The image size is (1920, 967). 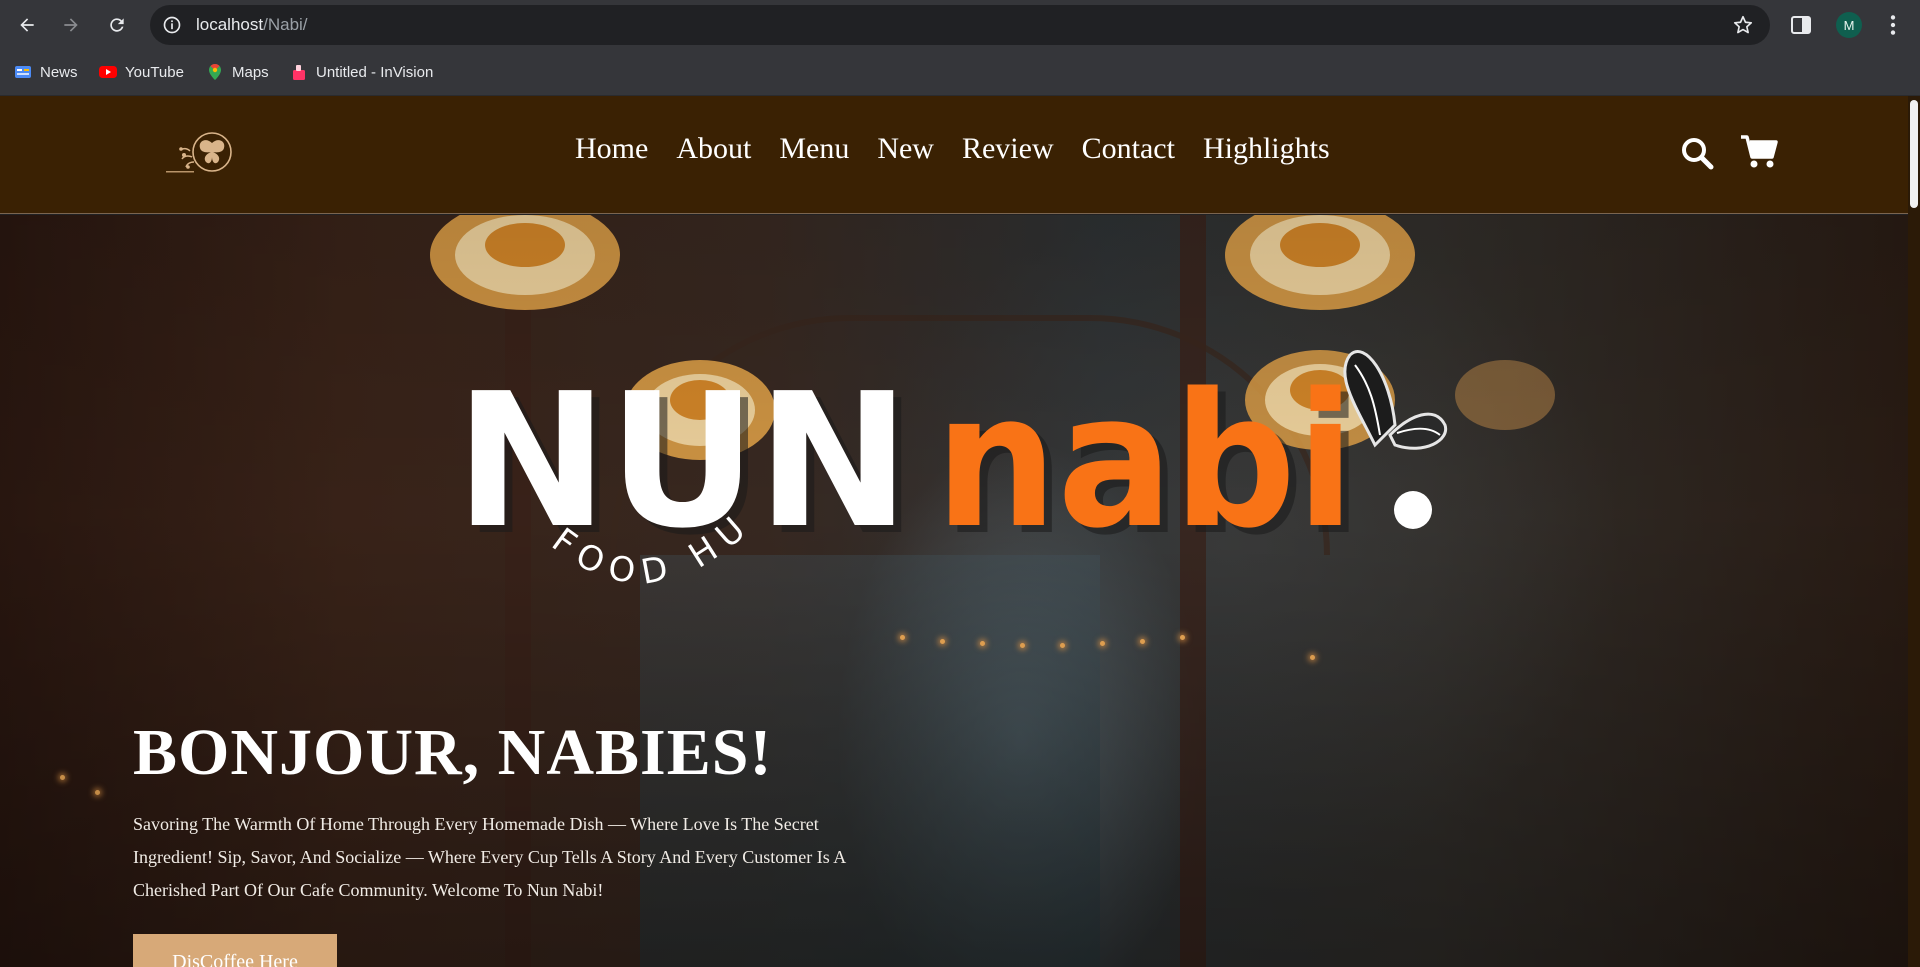 I want to click on bookmark-label: Maps, so click(x=250, y=72).